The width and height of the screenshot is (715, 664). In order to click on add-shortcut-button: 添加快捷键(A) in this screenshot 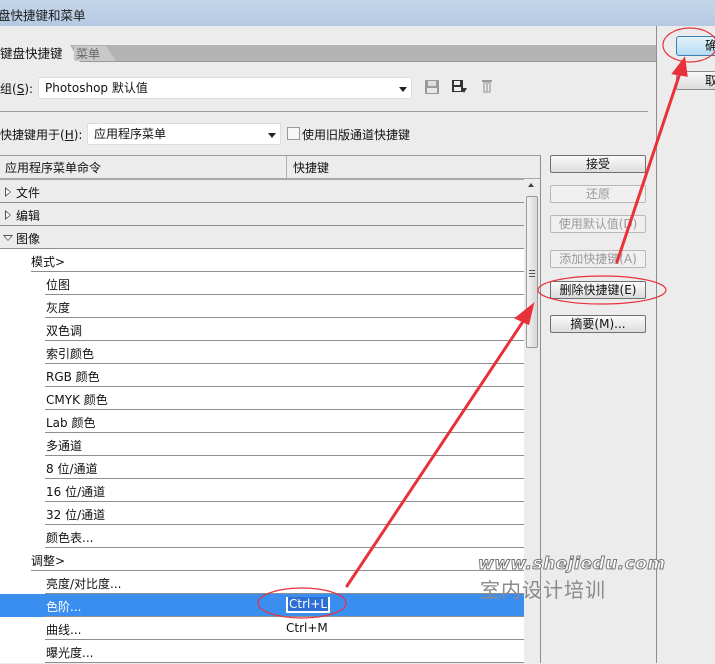, I will do `click(598, 259)`.